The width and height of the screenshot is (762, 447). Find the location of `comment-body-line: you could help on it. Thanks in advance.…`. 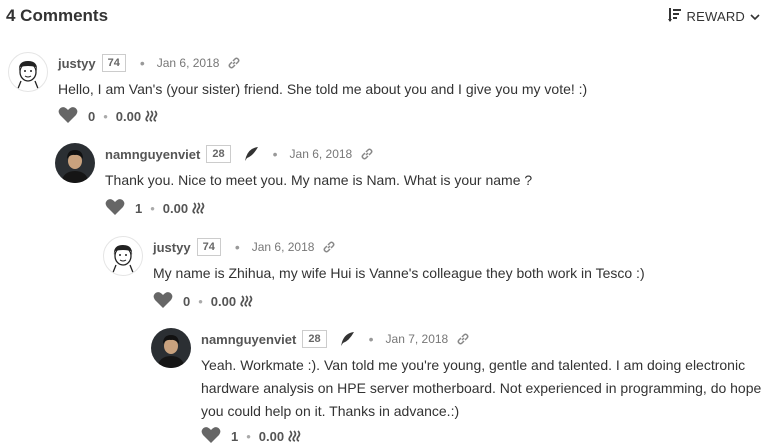

comment-body-line: you could help on it. Thanks in advance.… is located at coordinates (330, 411).